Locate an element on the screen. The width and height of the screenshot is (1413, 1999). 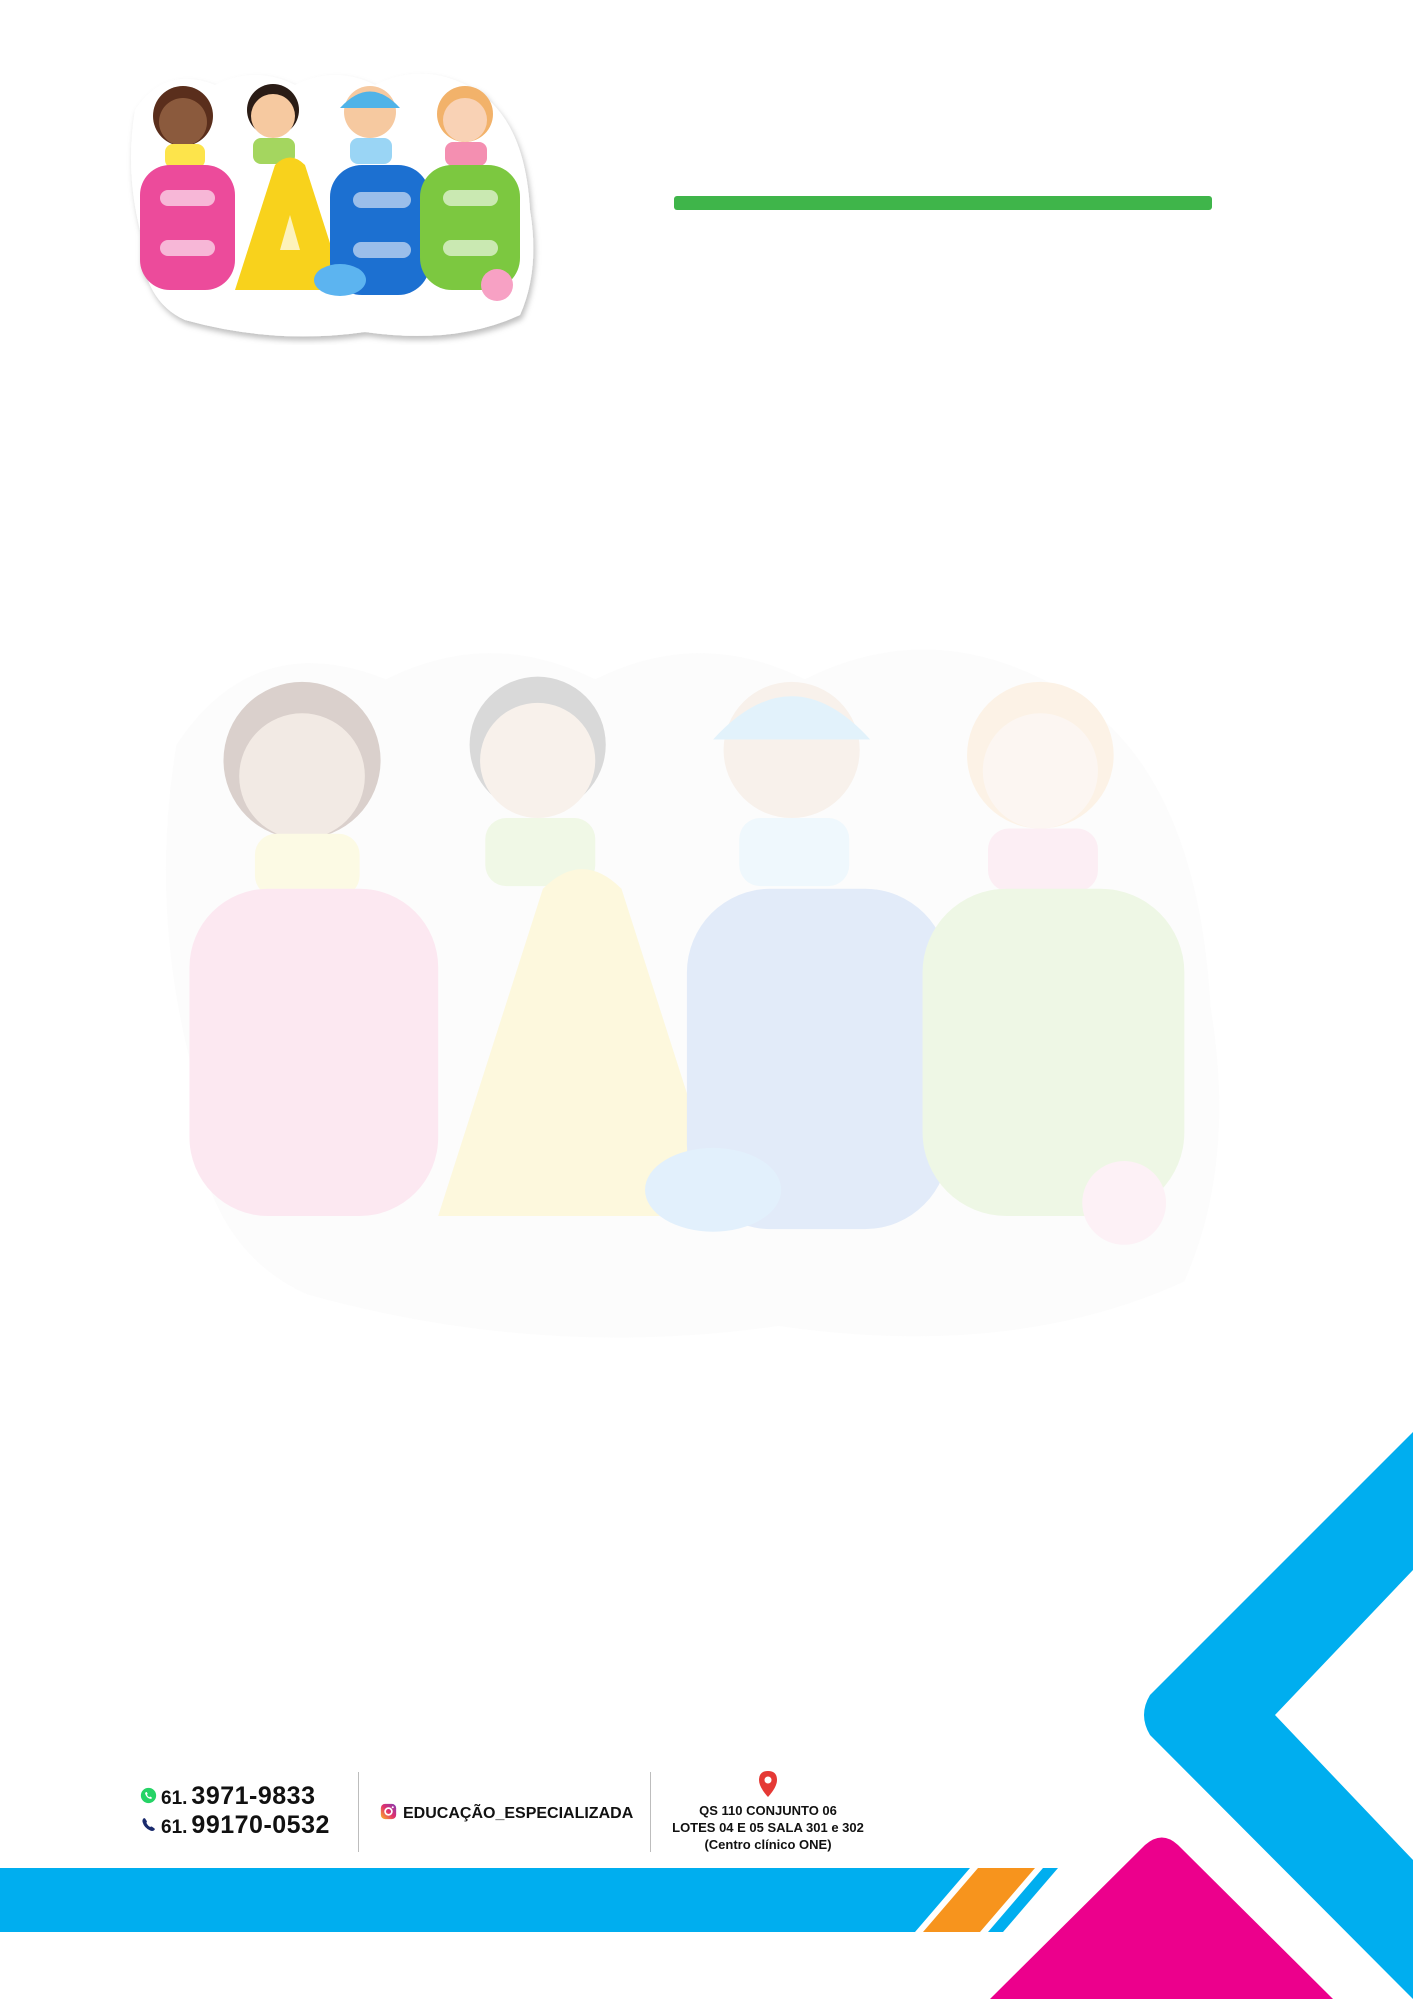
instagram-icon is located at coordinates (388, 1814).